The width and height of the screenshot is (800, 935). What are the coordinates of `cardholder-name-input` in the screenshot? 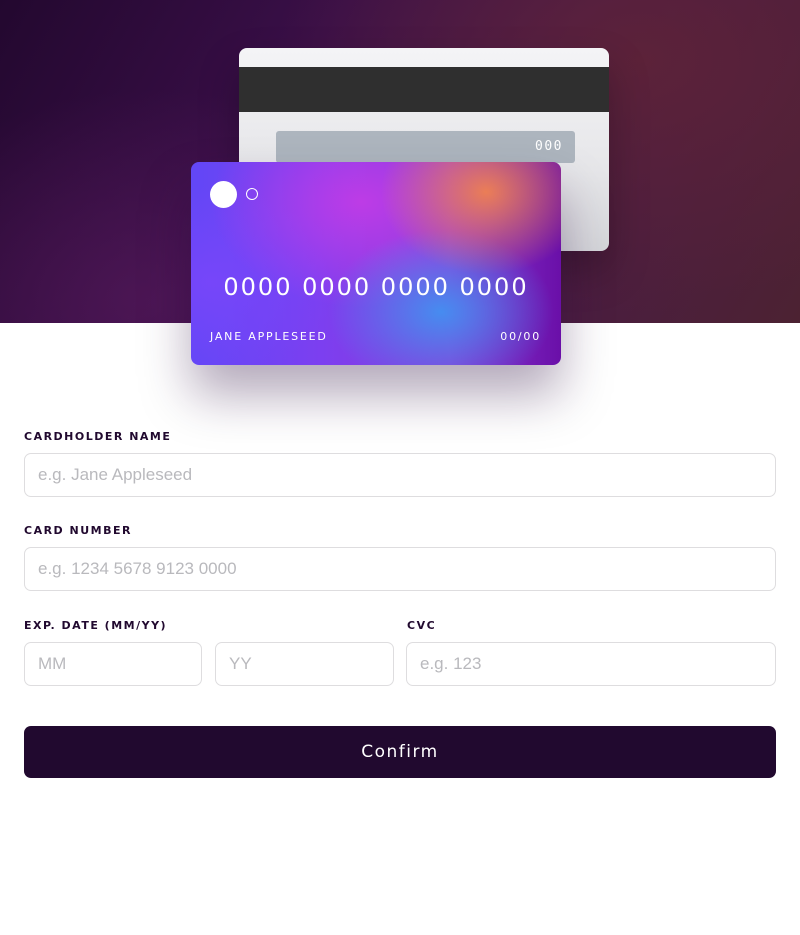 It's located at (400, 475).